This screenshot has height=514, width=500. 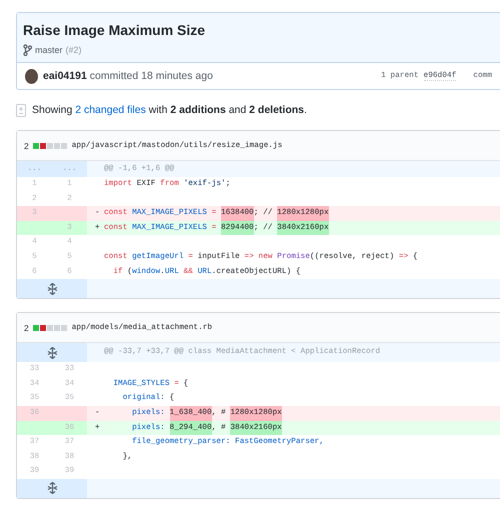 I want to click on branch-icon, so click(x=27, y=50).